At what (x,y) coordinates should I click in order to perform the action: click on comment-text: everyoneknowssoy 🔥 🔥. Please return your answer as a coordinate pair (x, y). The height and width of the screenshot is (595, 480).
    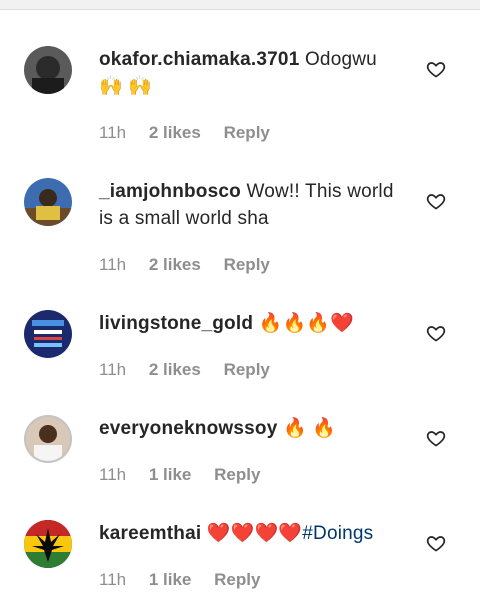
    Looking at the image, I should click on (251, 428).